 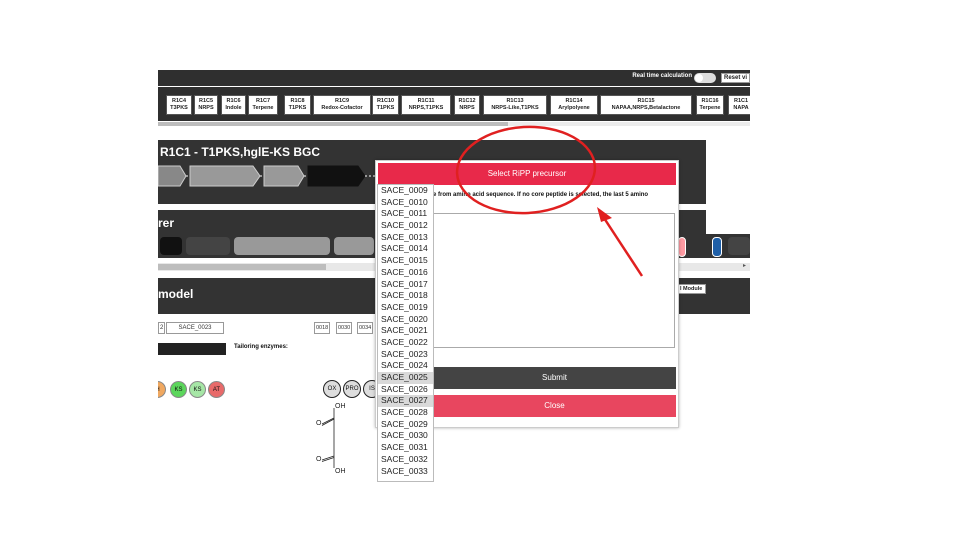 I want to click on tailoring-enzyme: OX, so click(x=332, y=389).